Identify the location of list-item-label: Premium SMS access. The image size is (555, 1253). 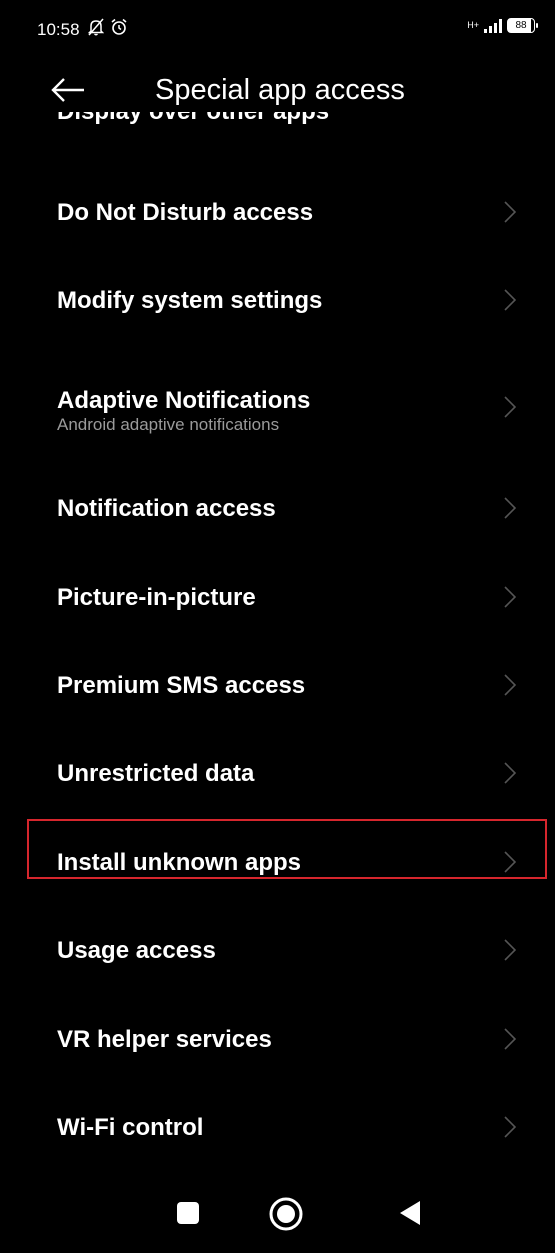
(181, 685).